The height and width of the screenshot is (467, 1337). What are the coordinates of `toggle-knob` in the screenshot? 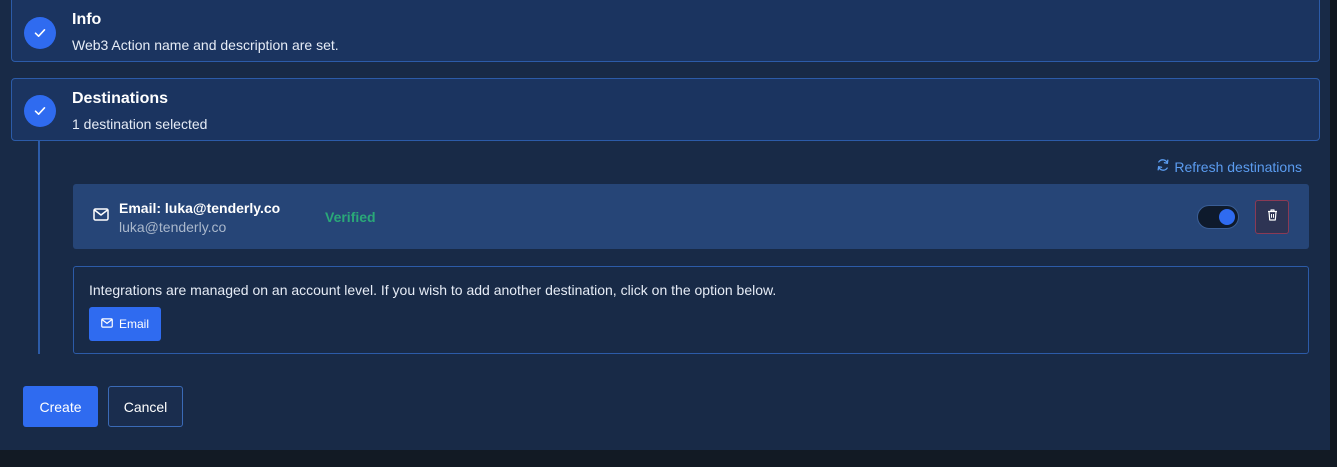 It's located at (1227, 217).